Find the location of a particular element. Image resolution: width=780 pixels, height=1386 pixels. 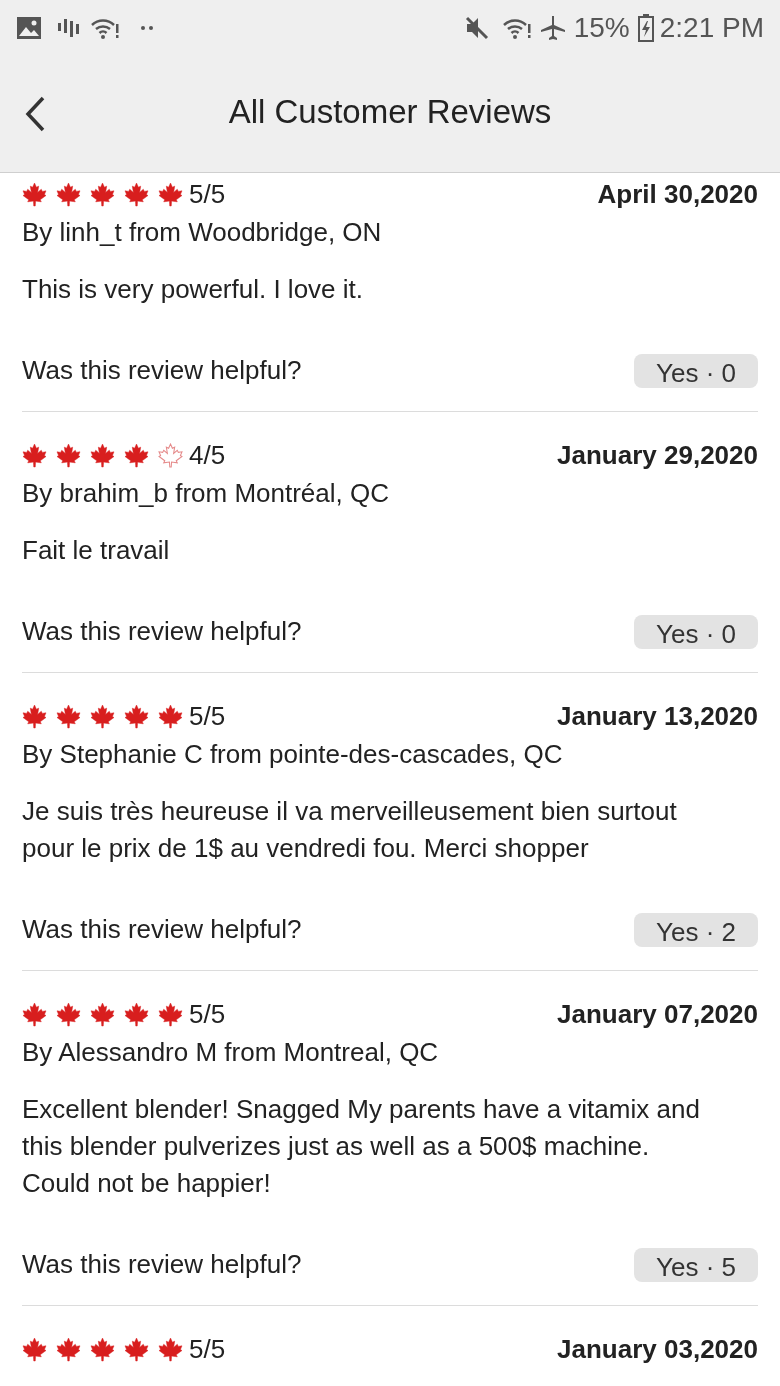

review-date: January 29,2020 is located at coordinates (657, 455).